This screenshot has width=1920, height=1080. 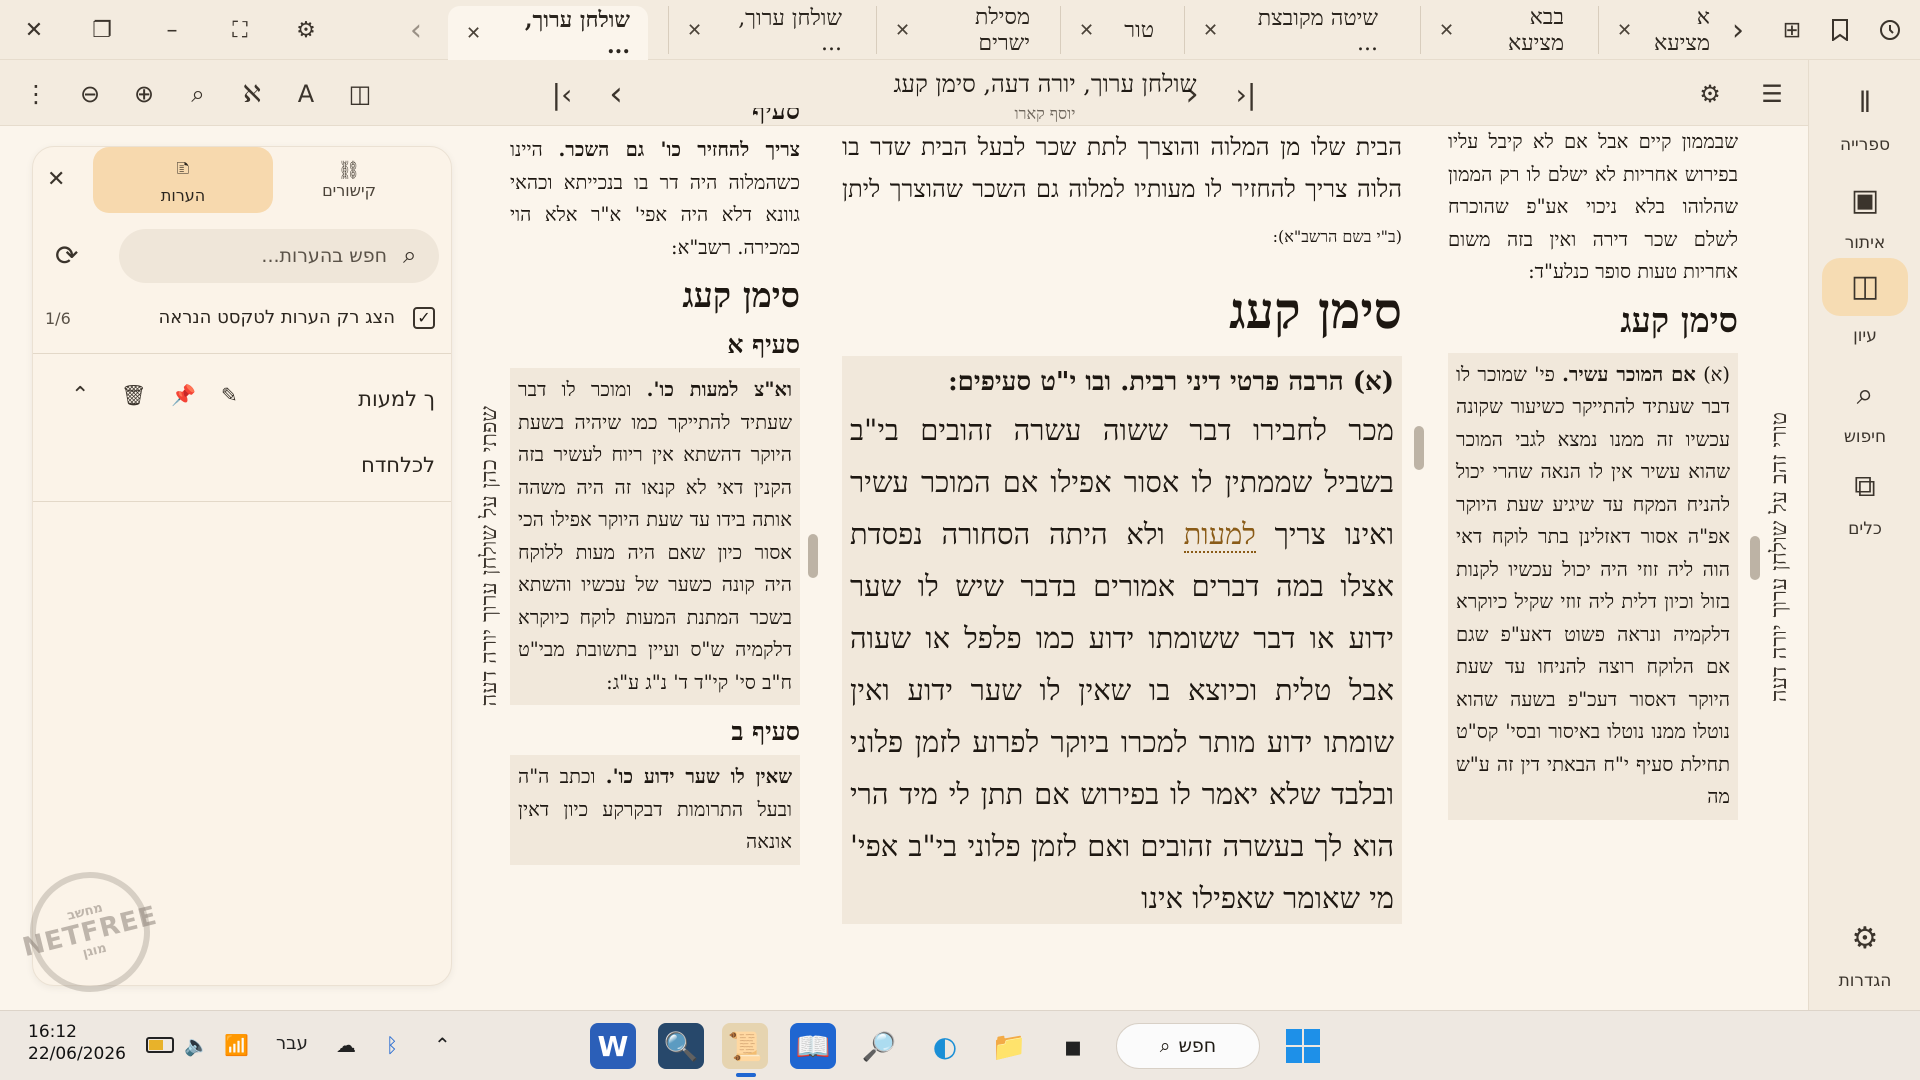 I want to click on magnifier-app-icon: 🔎, so click(x=879, y=1046).